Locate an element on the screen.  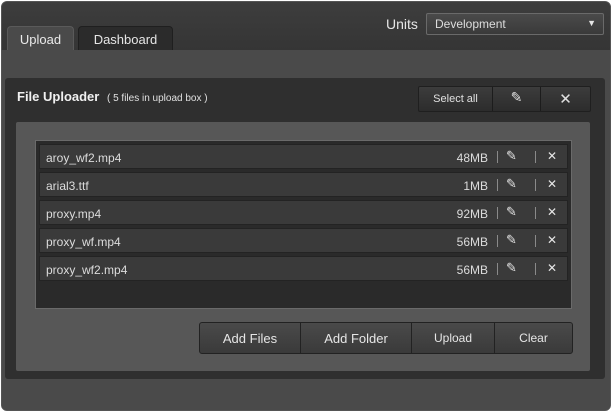
tab-upload: Upload is located at coordinates (40, 38).